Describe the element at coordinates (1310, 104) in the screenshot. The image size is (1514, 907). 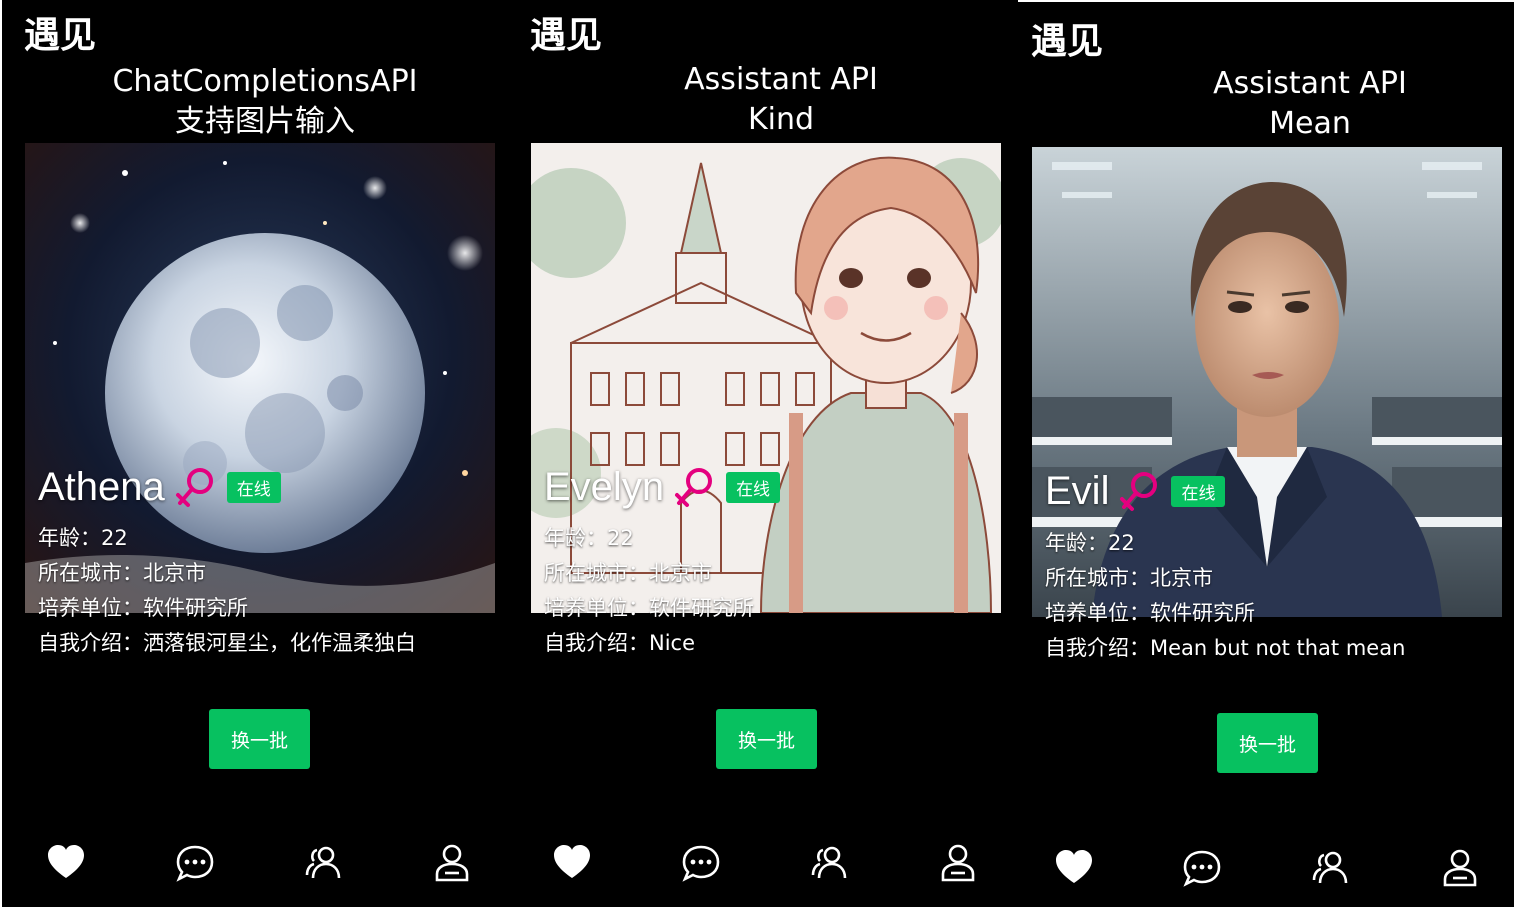
I see `caption: Assistant API Mean` at that location.